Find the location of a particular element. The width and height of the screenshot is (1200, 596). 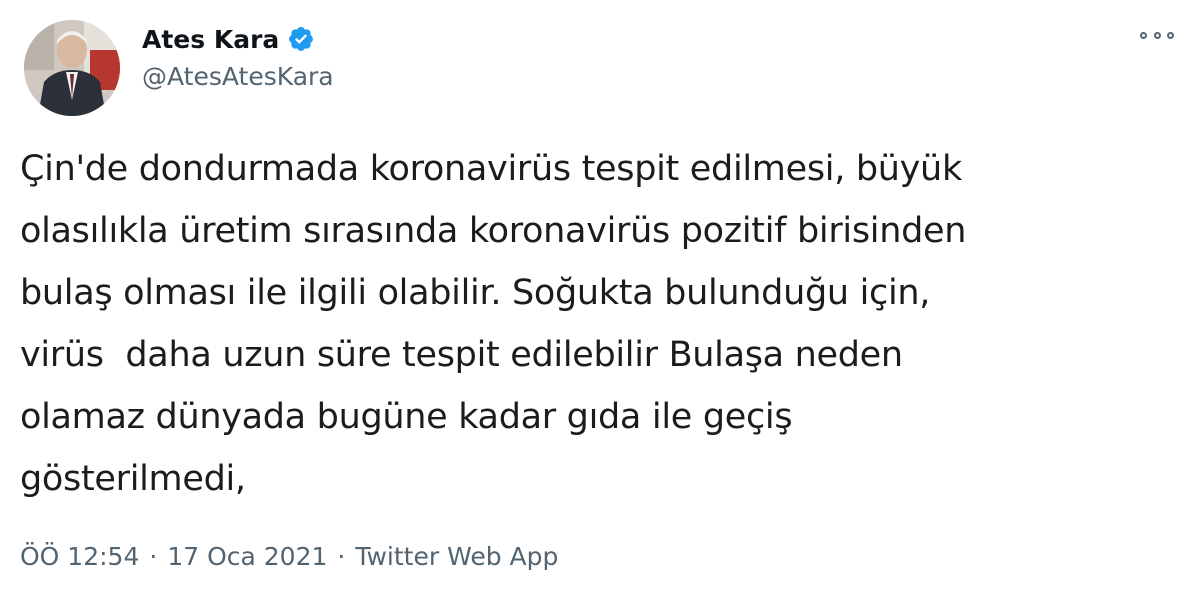

more-options-icon is located at coordinates (1157, 35).